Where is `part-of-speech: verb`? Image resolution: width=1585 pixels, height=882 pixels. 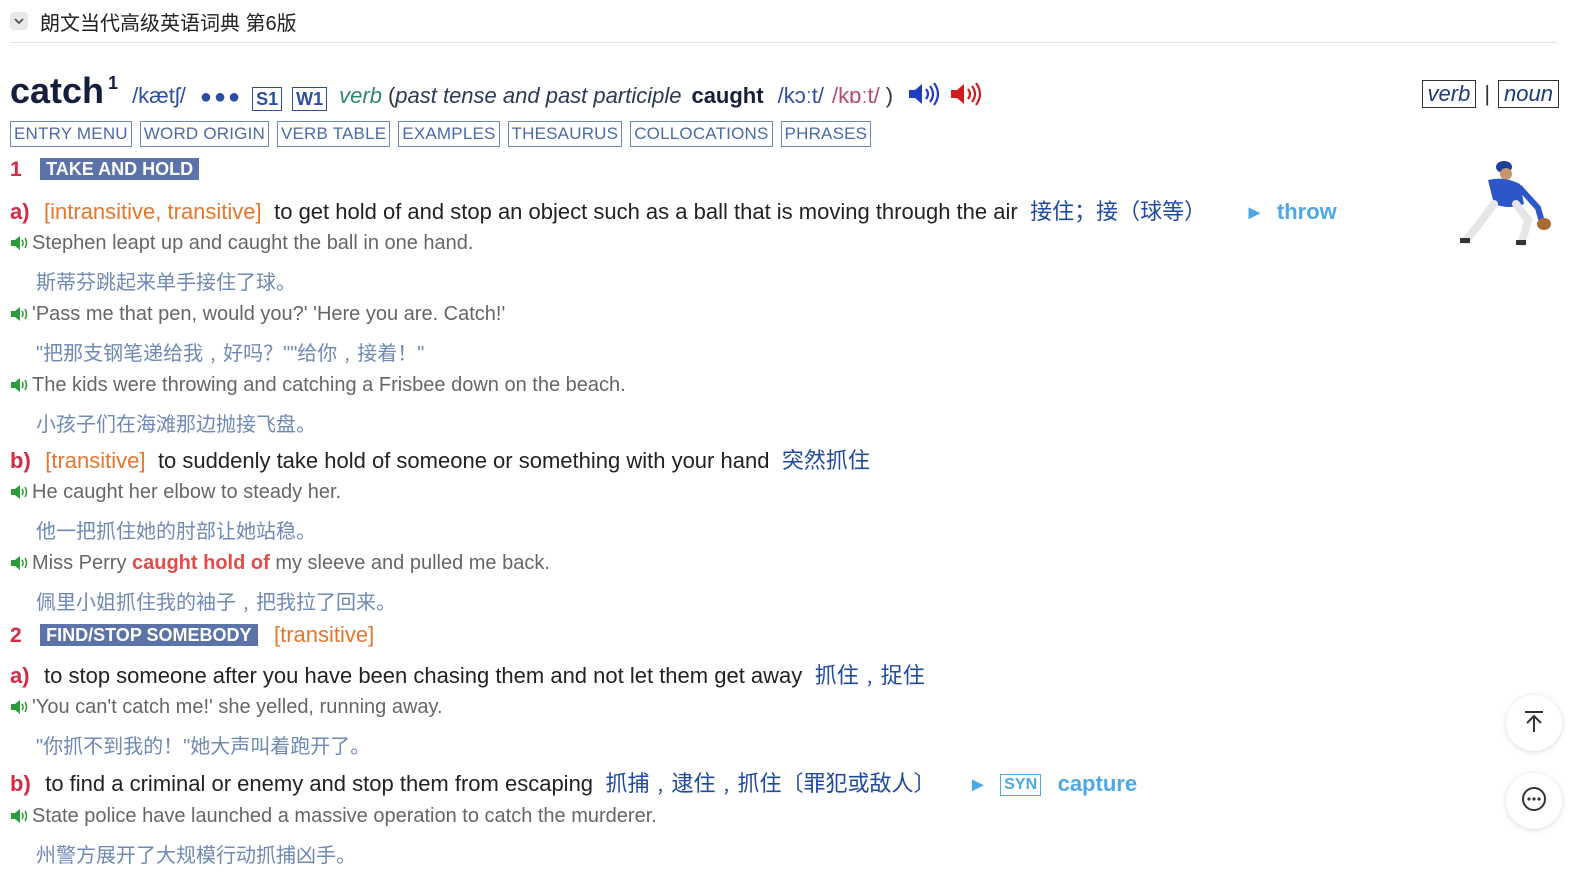
part-of-speech: verb is located at coordinates (360, 95).